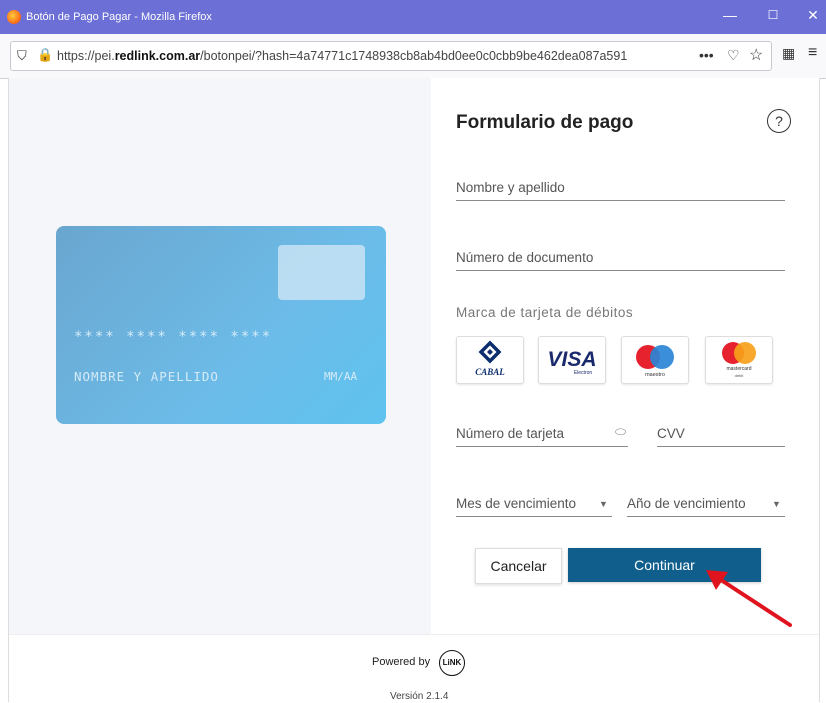  Describe the element at coordinates (706, 55) in the screenshot. I see `page-actions-icon: •••` at that location.